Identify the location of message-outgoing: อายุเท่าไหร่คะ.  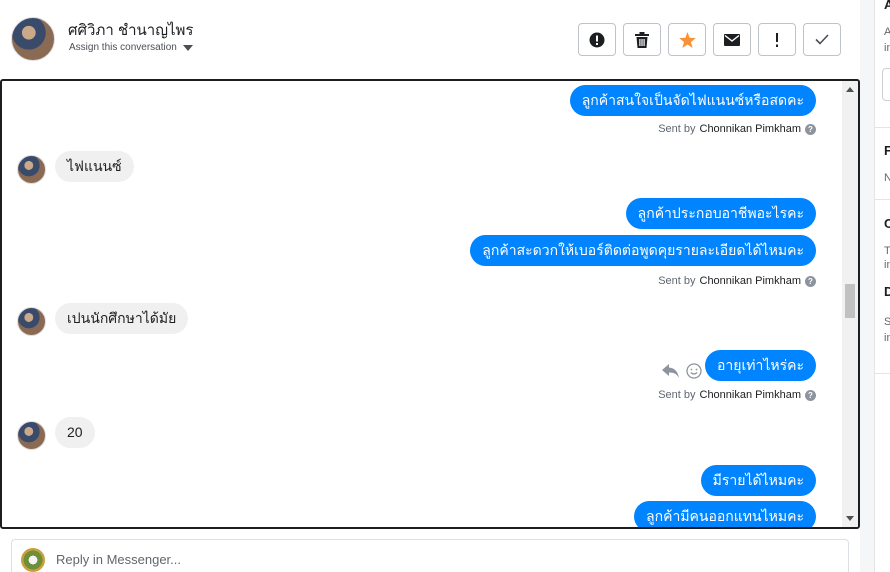
(760, 365).